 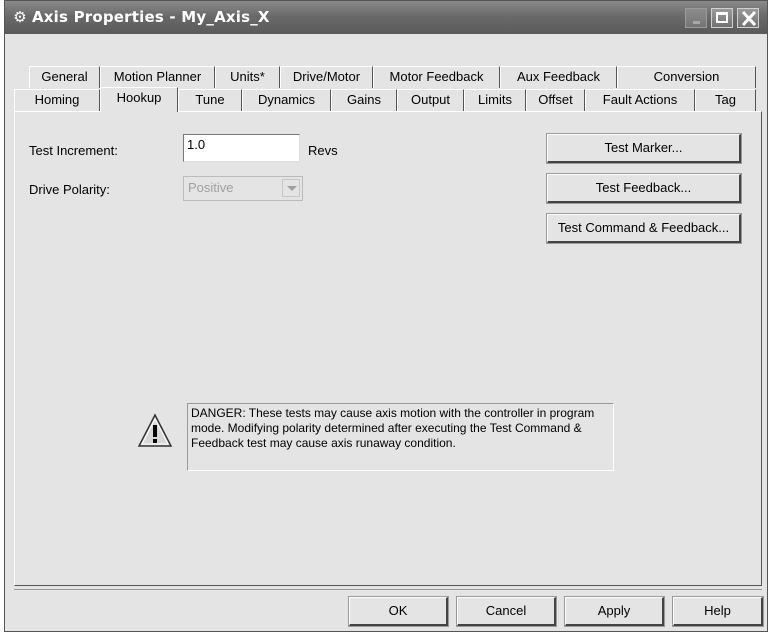 I want to click on tab-aux-feedback: Aux Feedback, so click(x=558, y=77).